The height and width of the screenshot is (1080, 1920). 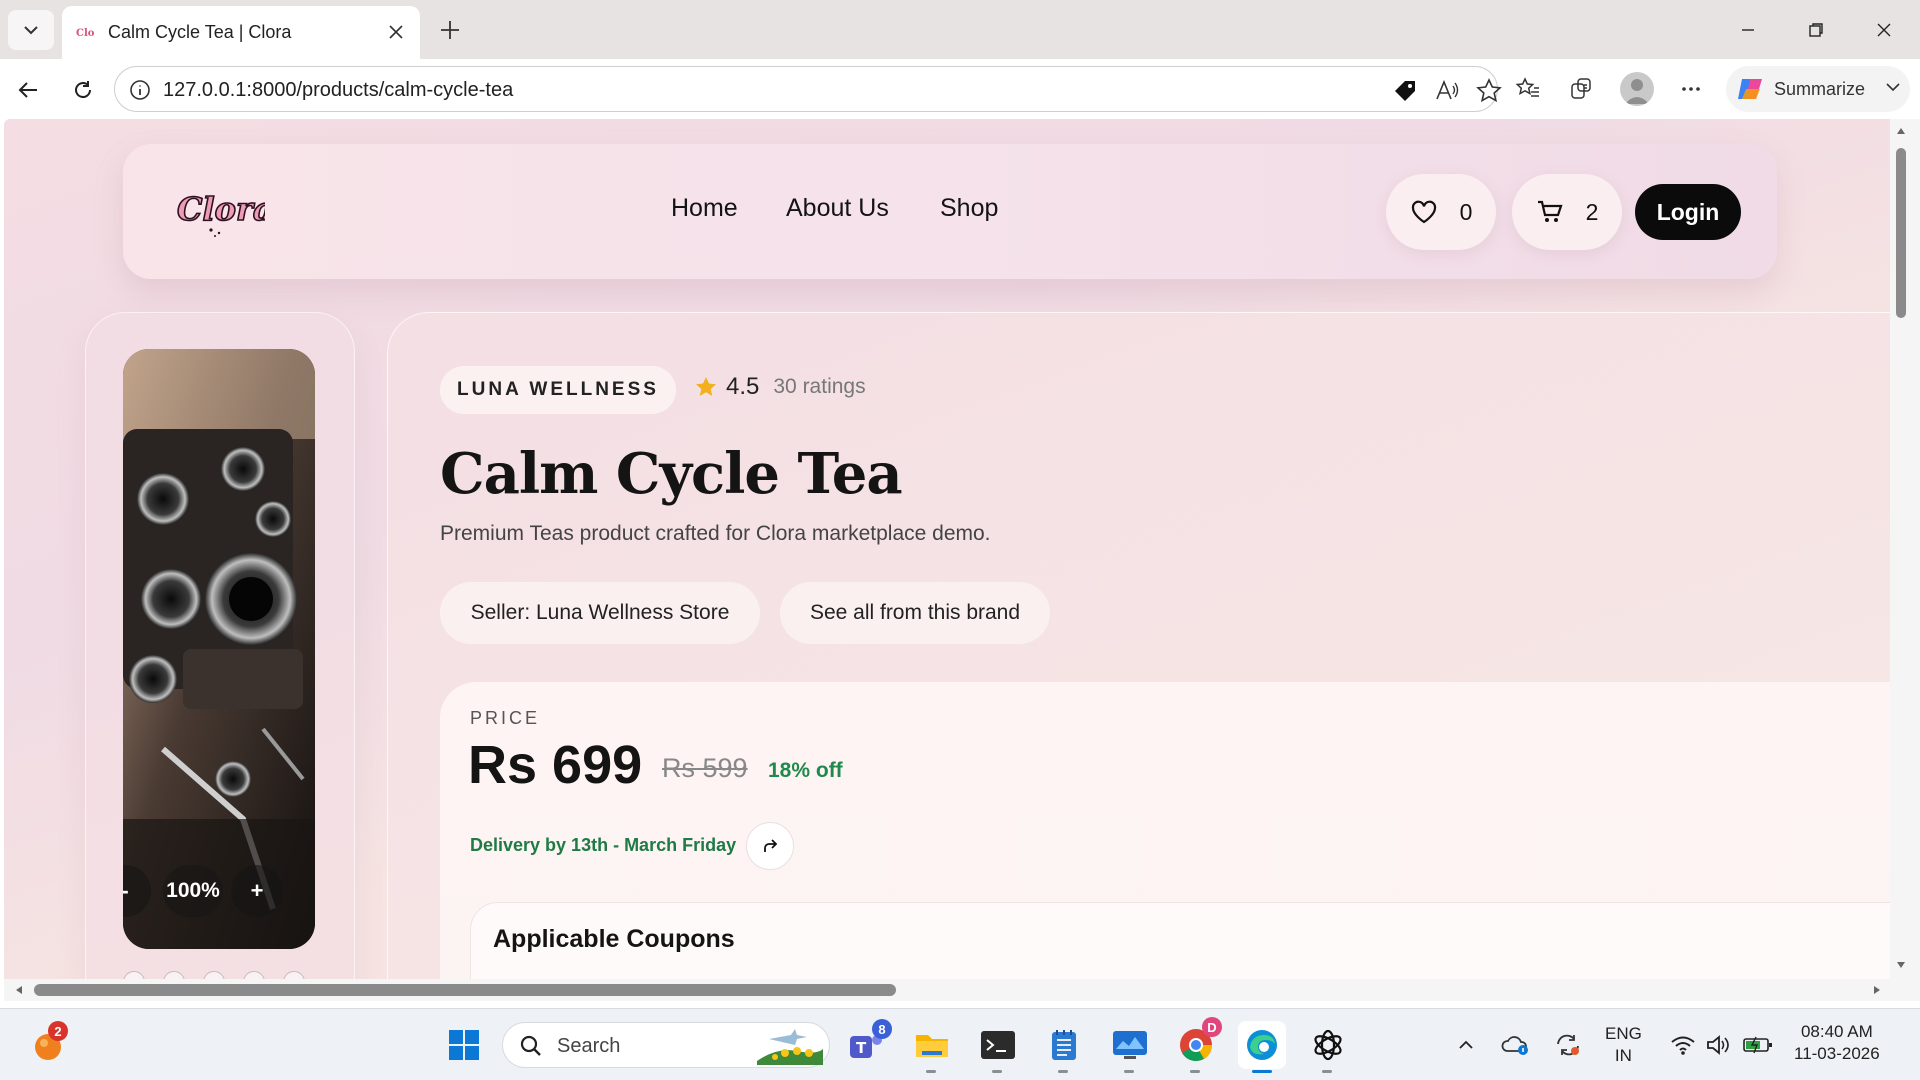 What do you see at coordinates (1901, 131) in the screenshot?
I see `scroll-up-arrow` at bounding box center [1901, 131].